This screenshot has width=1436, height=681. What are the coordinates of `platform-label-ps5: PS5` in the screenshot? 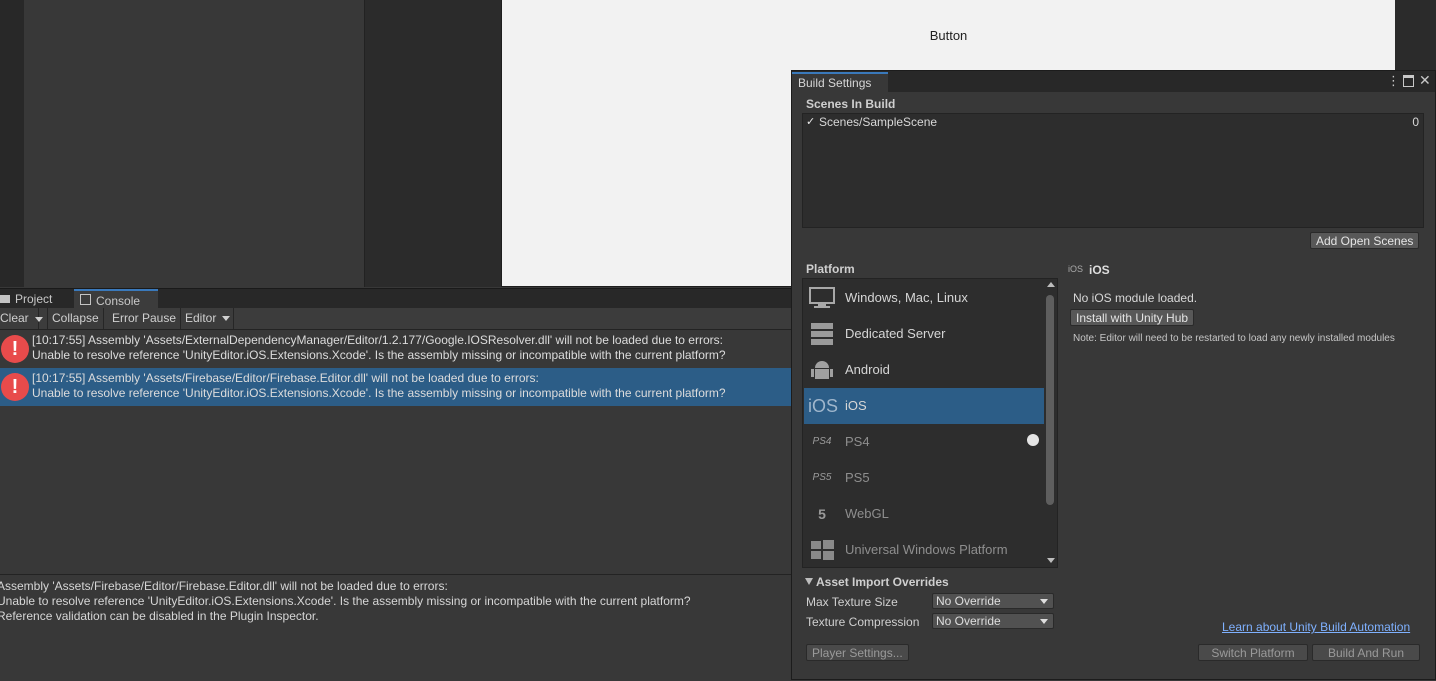 It's located at (857, 477).